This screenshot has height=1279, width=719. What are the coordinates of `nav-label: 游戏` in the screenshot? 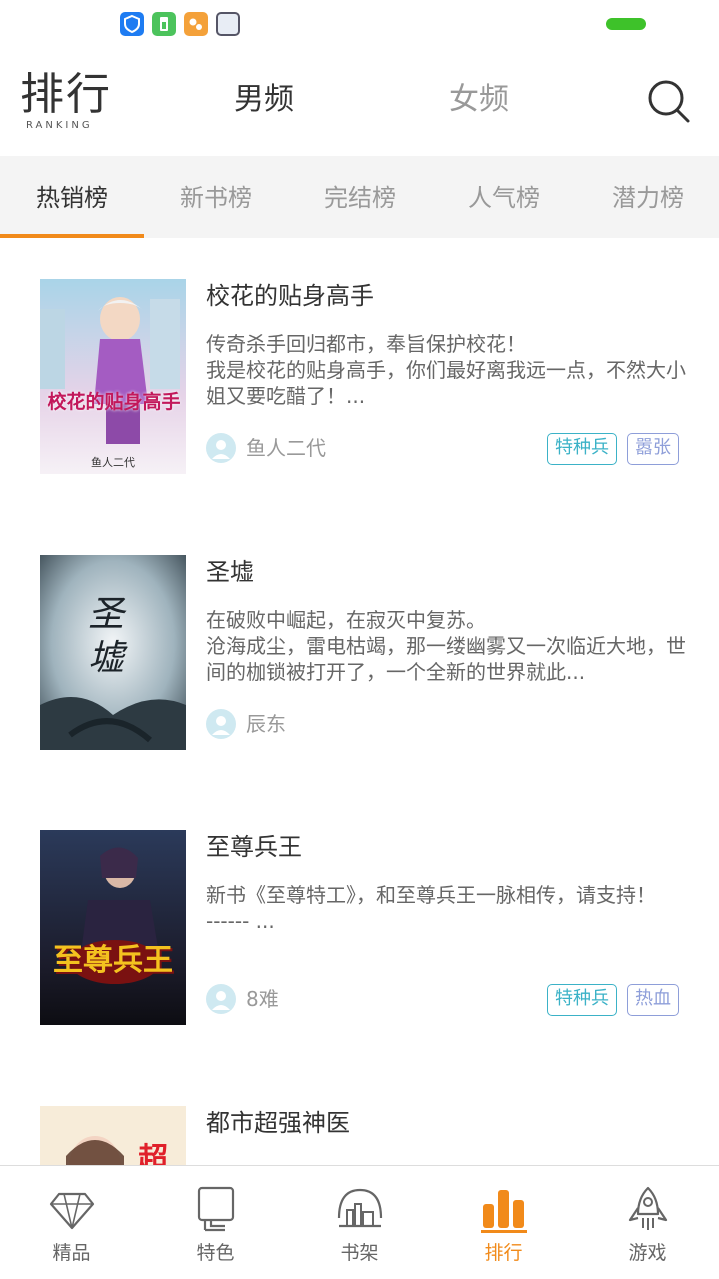 It's located at (647, 1253).